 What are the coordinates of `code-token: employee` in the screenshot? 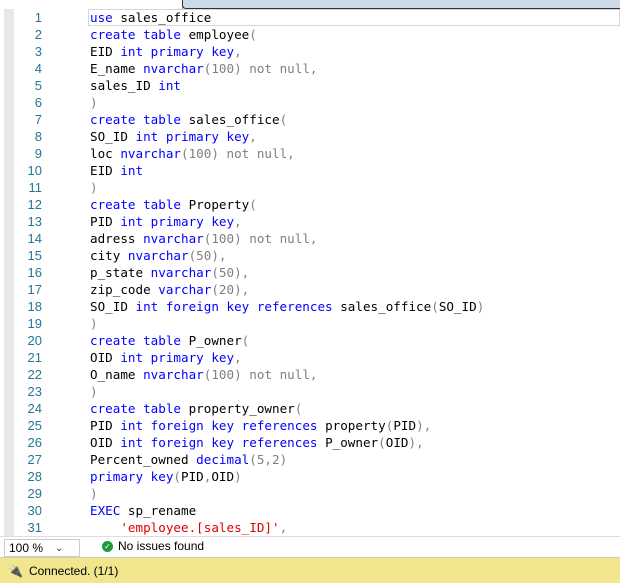 It's located at (219, 34).